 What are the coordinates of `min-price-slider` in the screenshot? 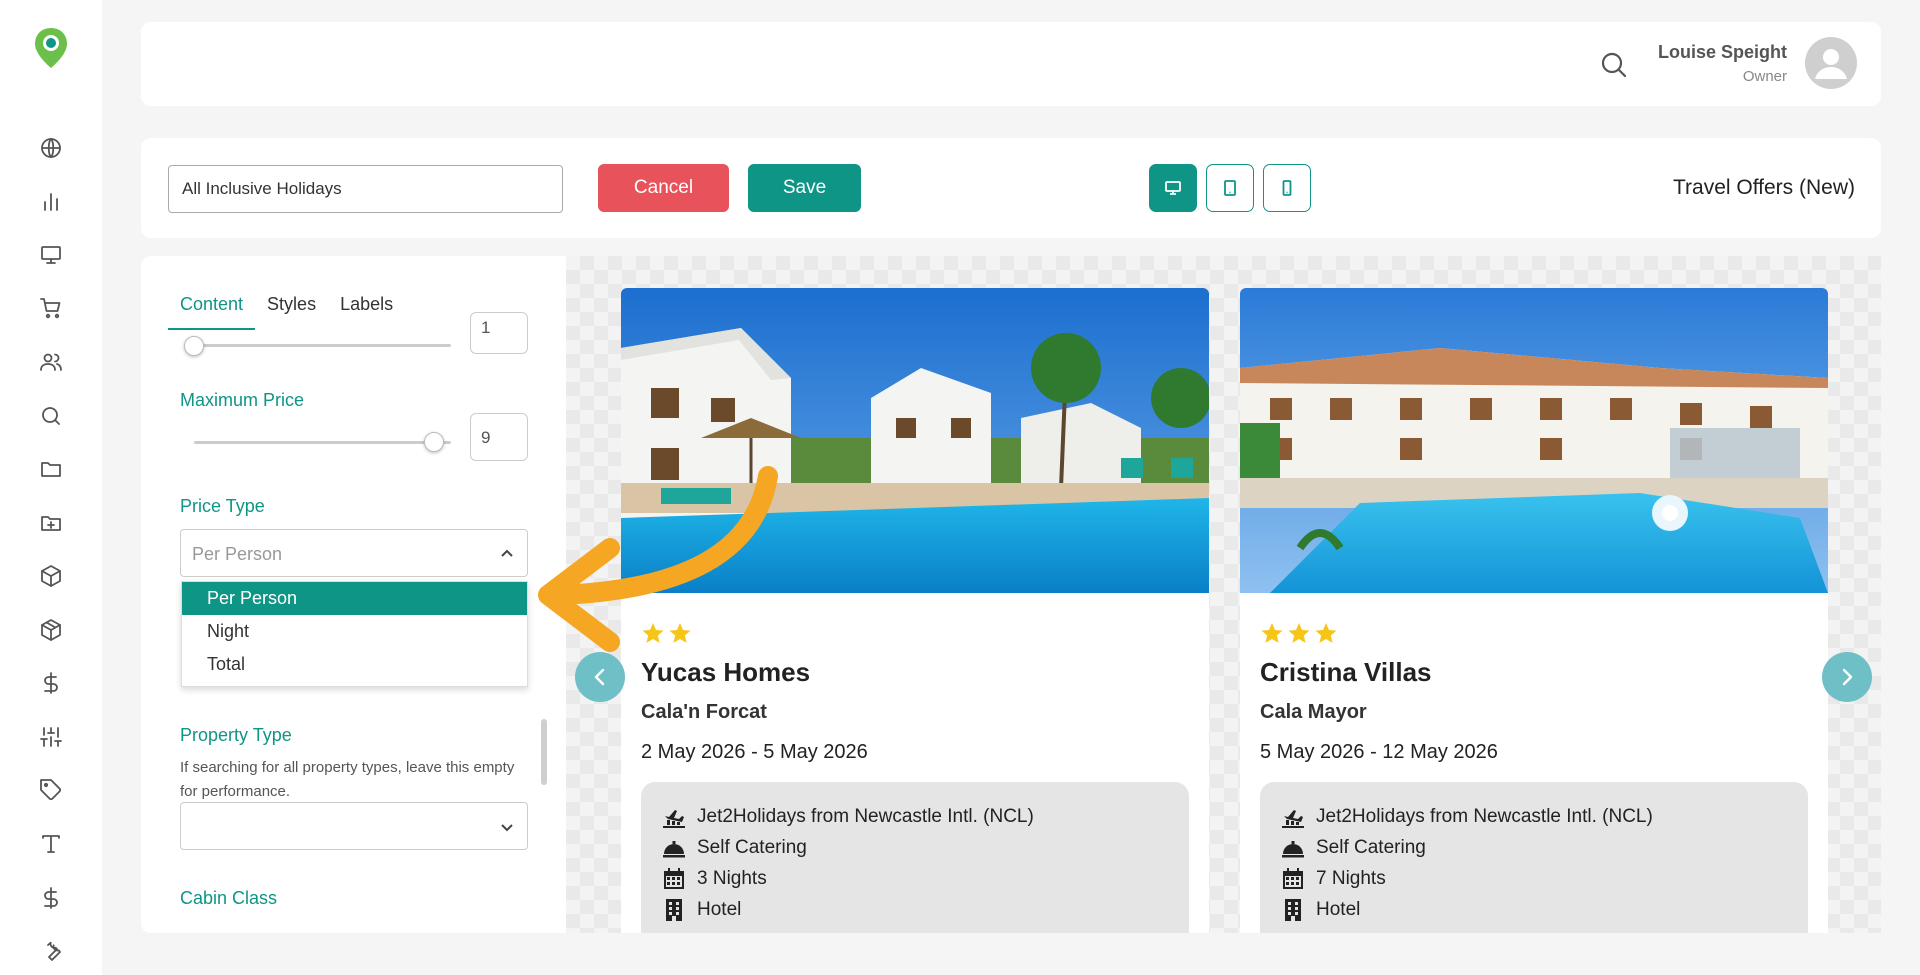 It's located at (322, 345).